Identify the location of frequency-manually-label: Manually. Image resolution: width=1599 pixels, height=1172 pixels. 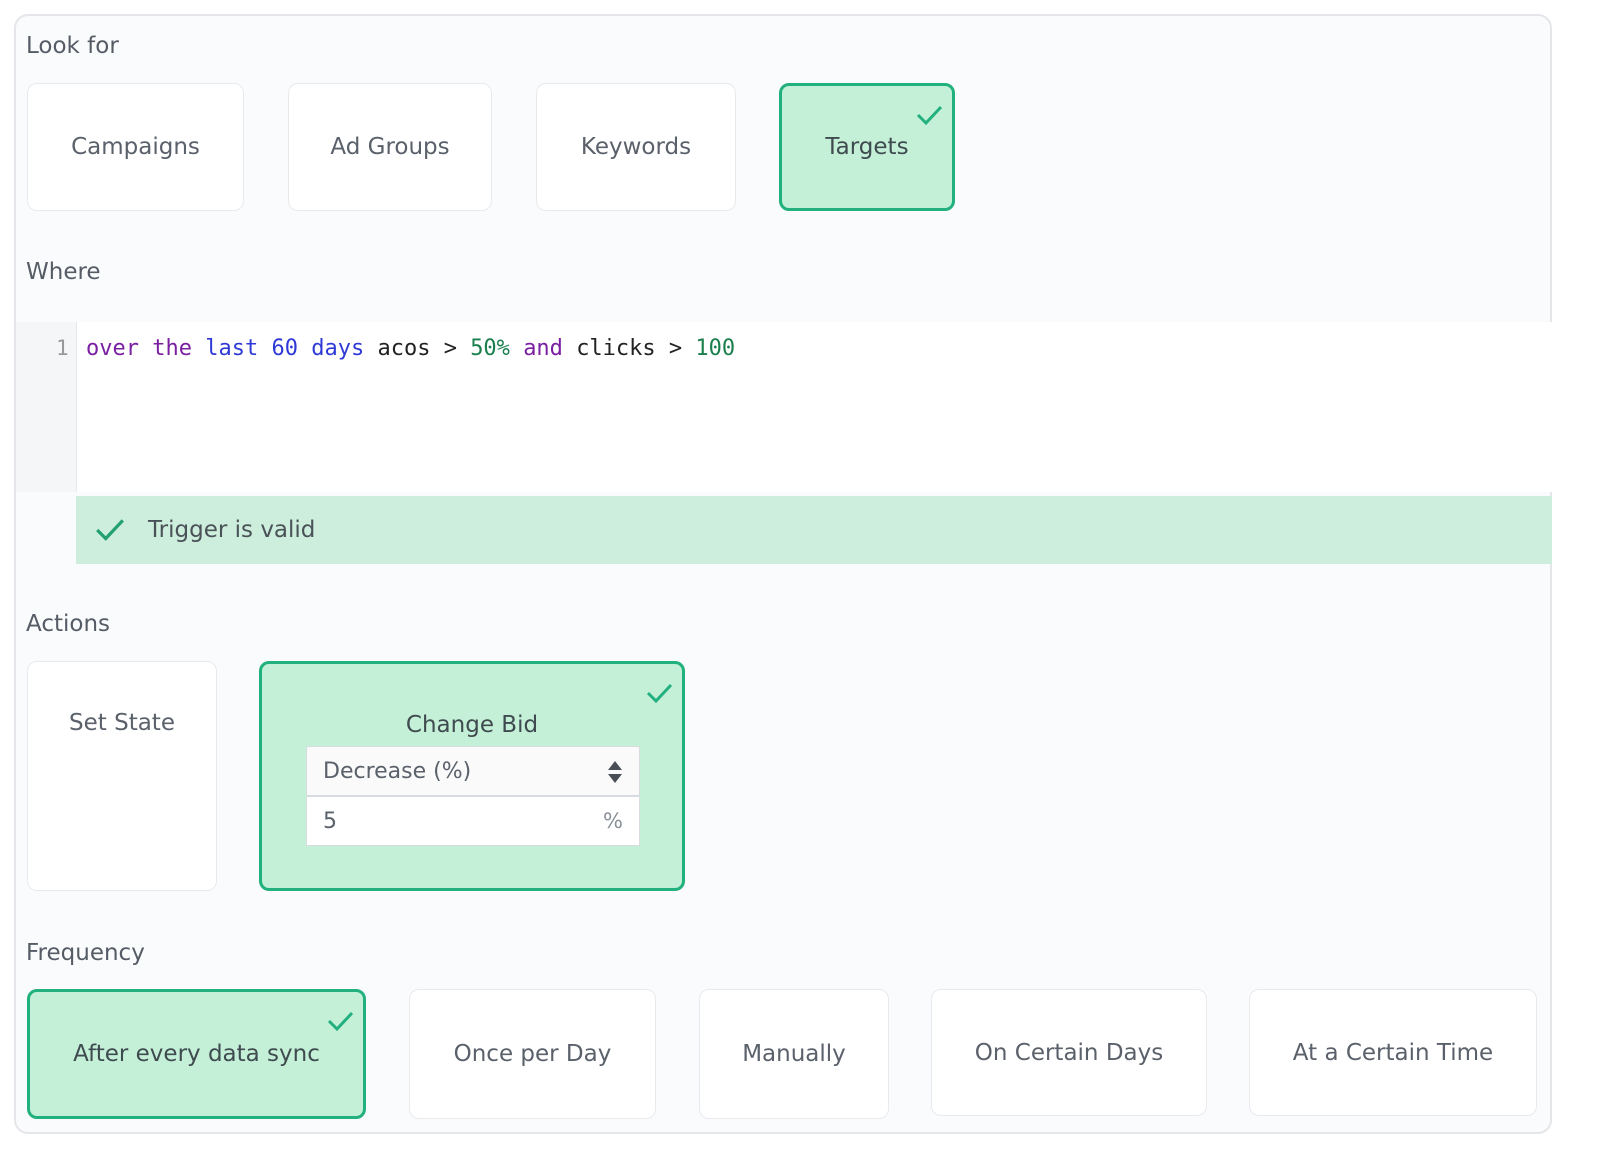
(794, 1054).